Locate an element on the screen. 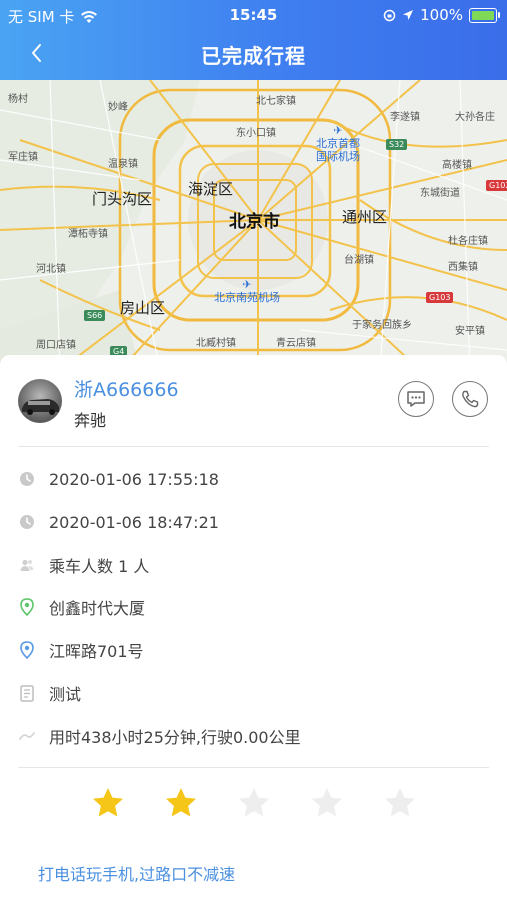  map-town: 北臧村镇 is located at coordinates (216, 343).